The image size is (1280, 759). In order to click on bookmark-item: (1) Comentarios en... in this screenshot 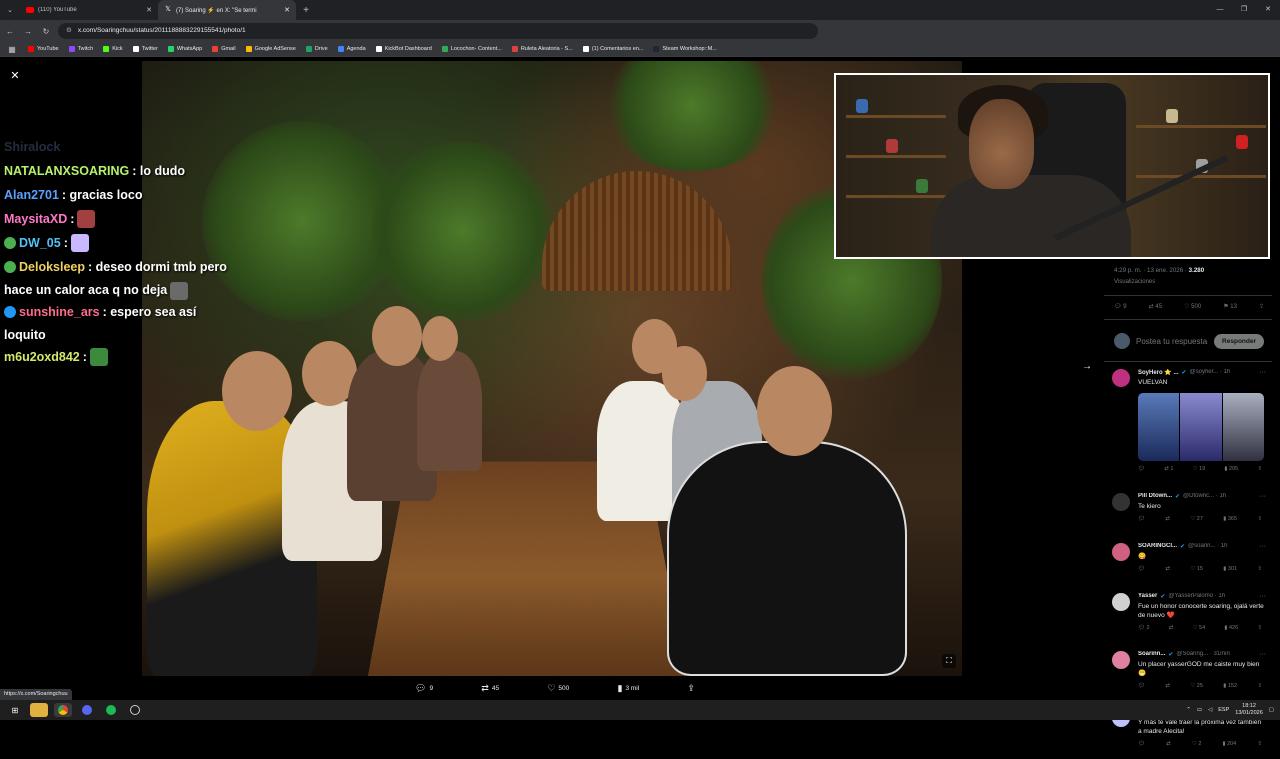, I will do `click(612, 49)`.